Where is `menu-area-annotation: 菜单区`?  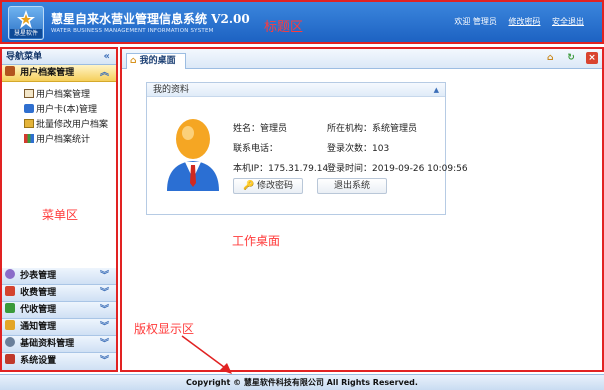 menu-area-annotation: 菜单区 is located at coordinates (60, 215).